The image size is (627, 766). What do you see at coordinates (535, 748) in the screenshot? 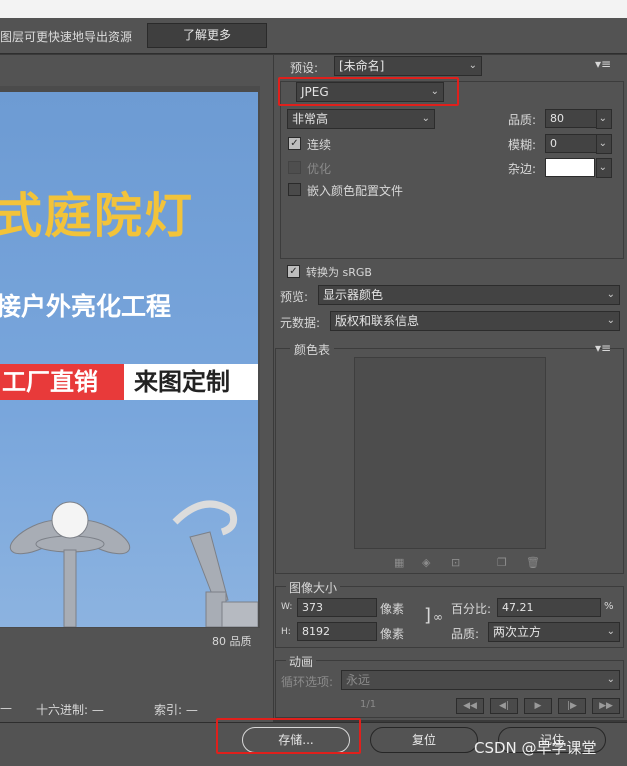
I see `watermark-text: CSDN @早学课堂` at bounding box center [535, 748].